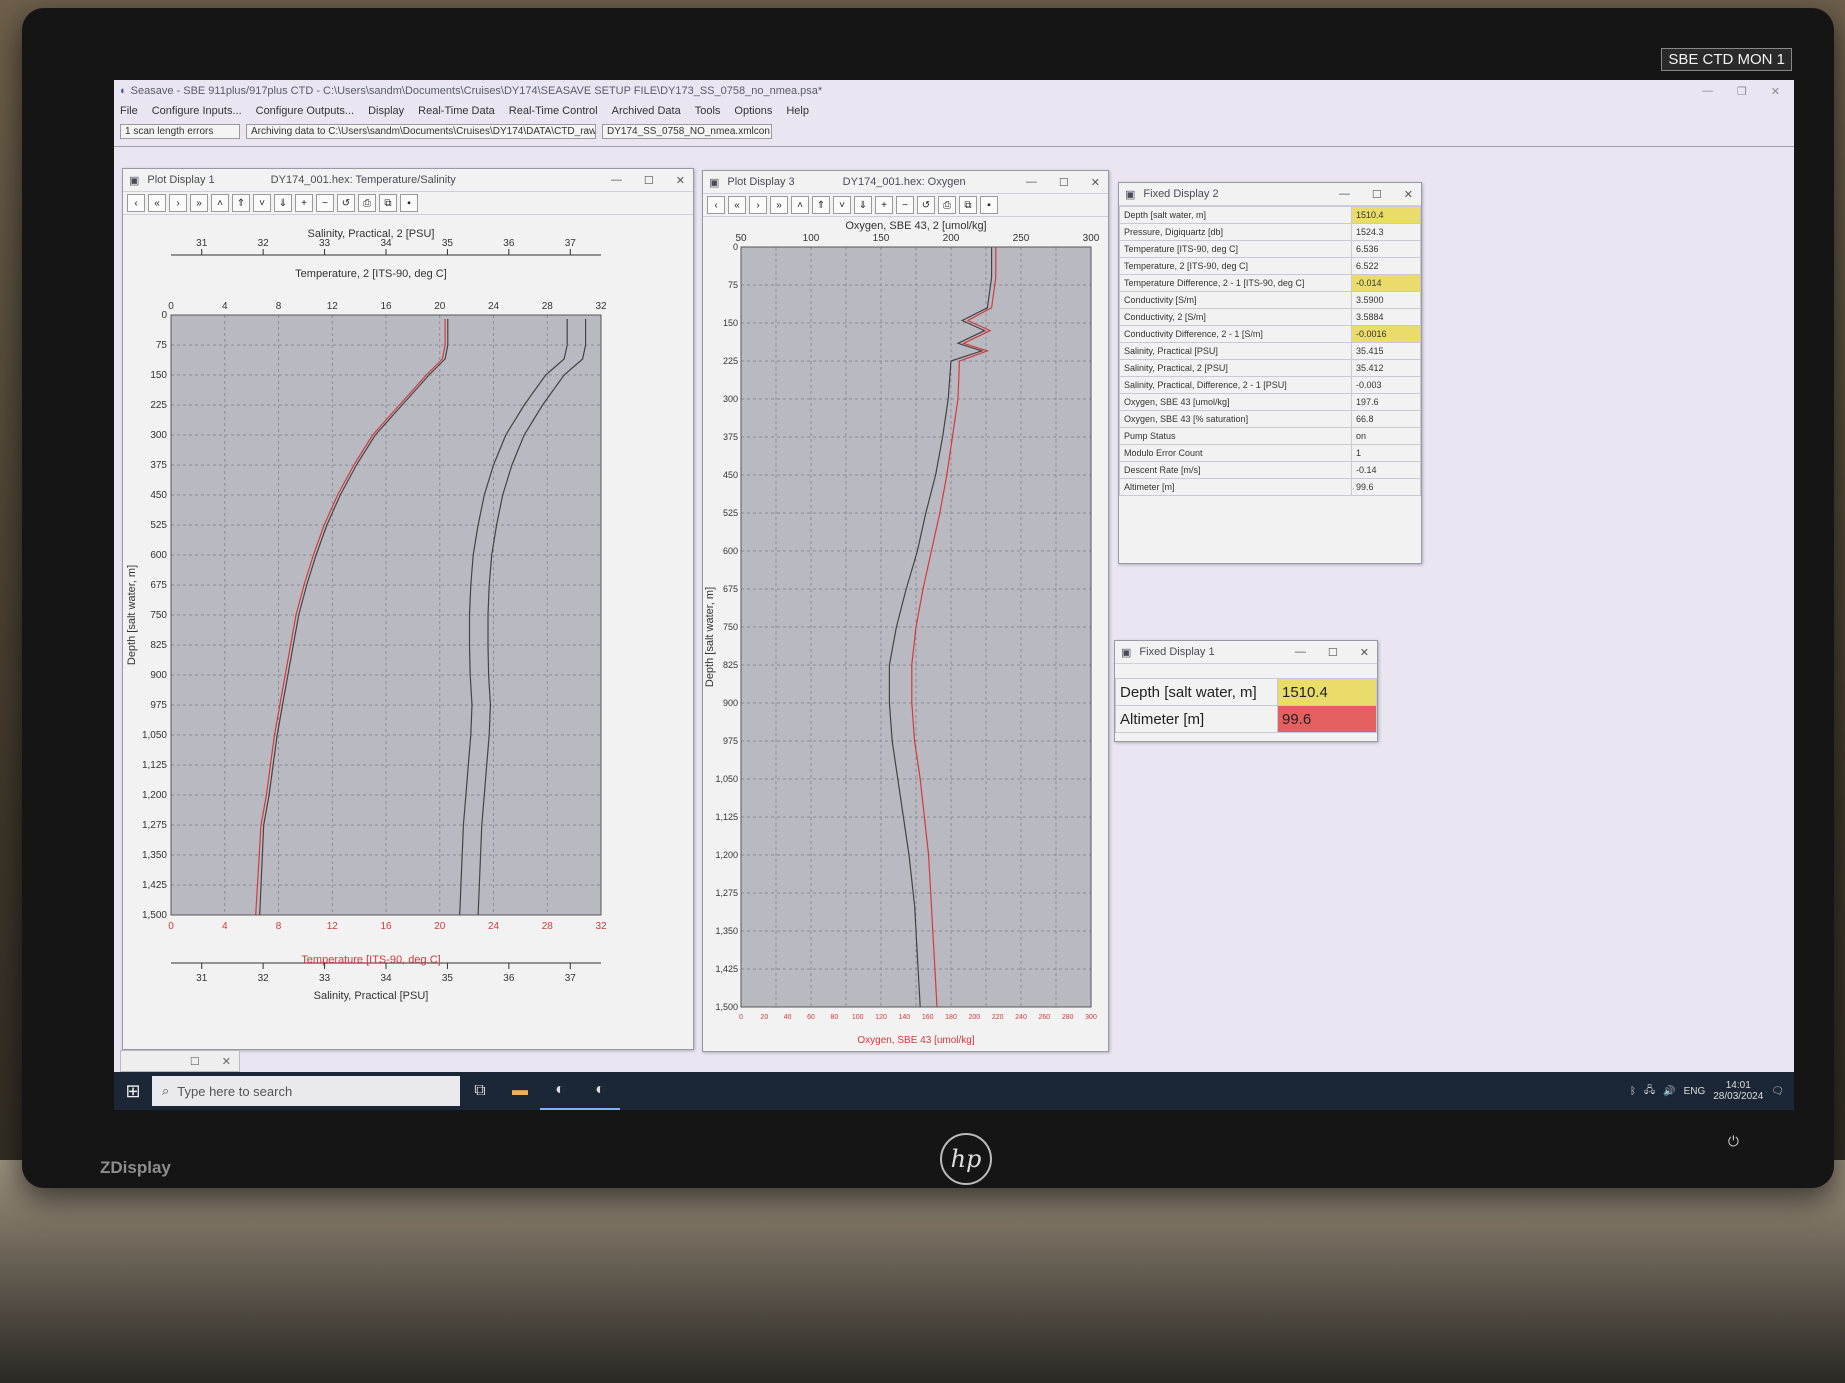 The width and height of the screenshot is (1845, 1383). Describe the element at coordinates (180, 1061) in the screenshot. I see `minimized-window-stub: ☐ ✕` at that location.